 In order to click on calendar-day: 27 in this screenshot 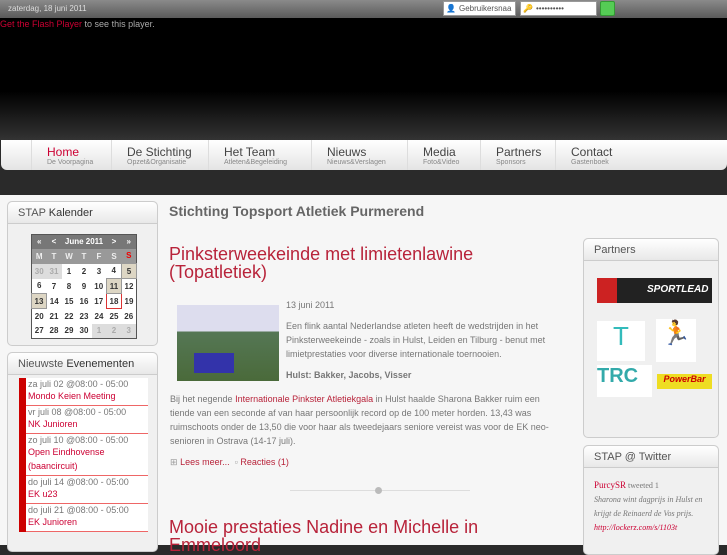, I will do `click(39, 331)`.